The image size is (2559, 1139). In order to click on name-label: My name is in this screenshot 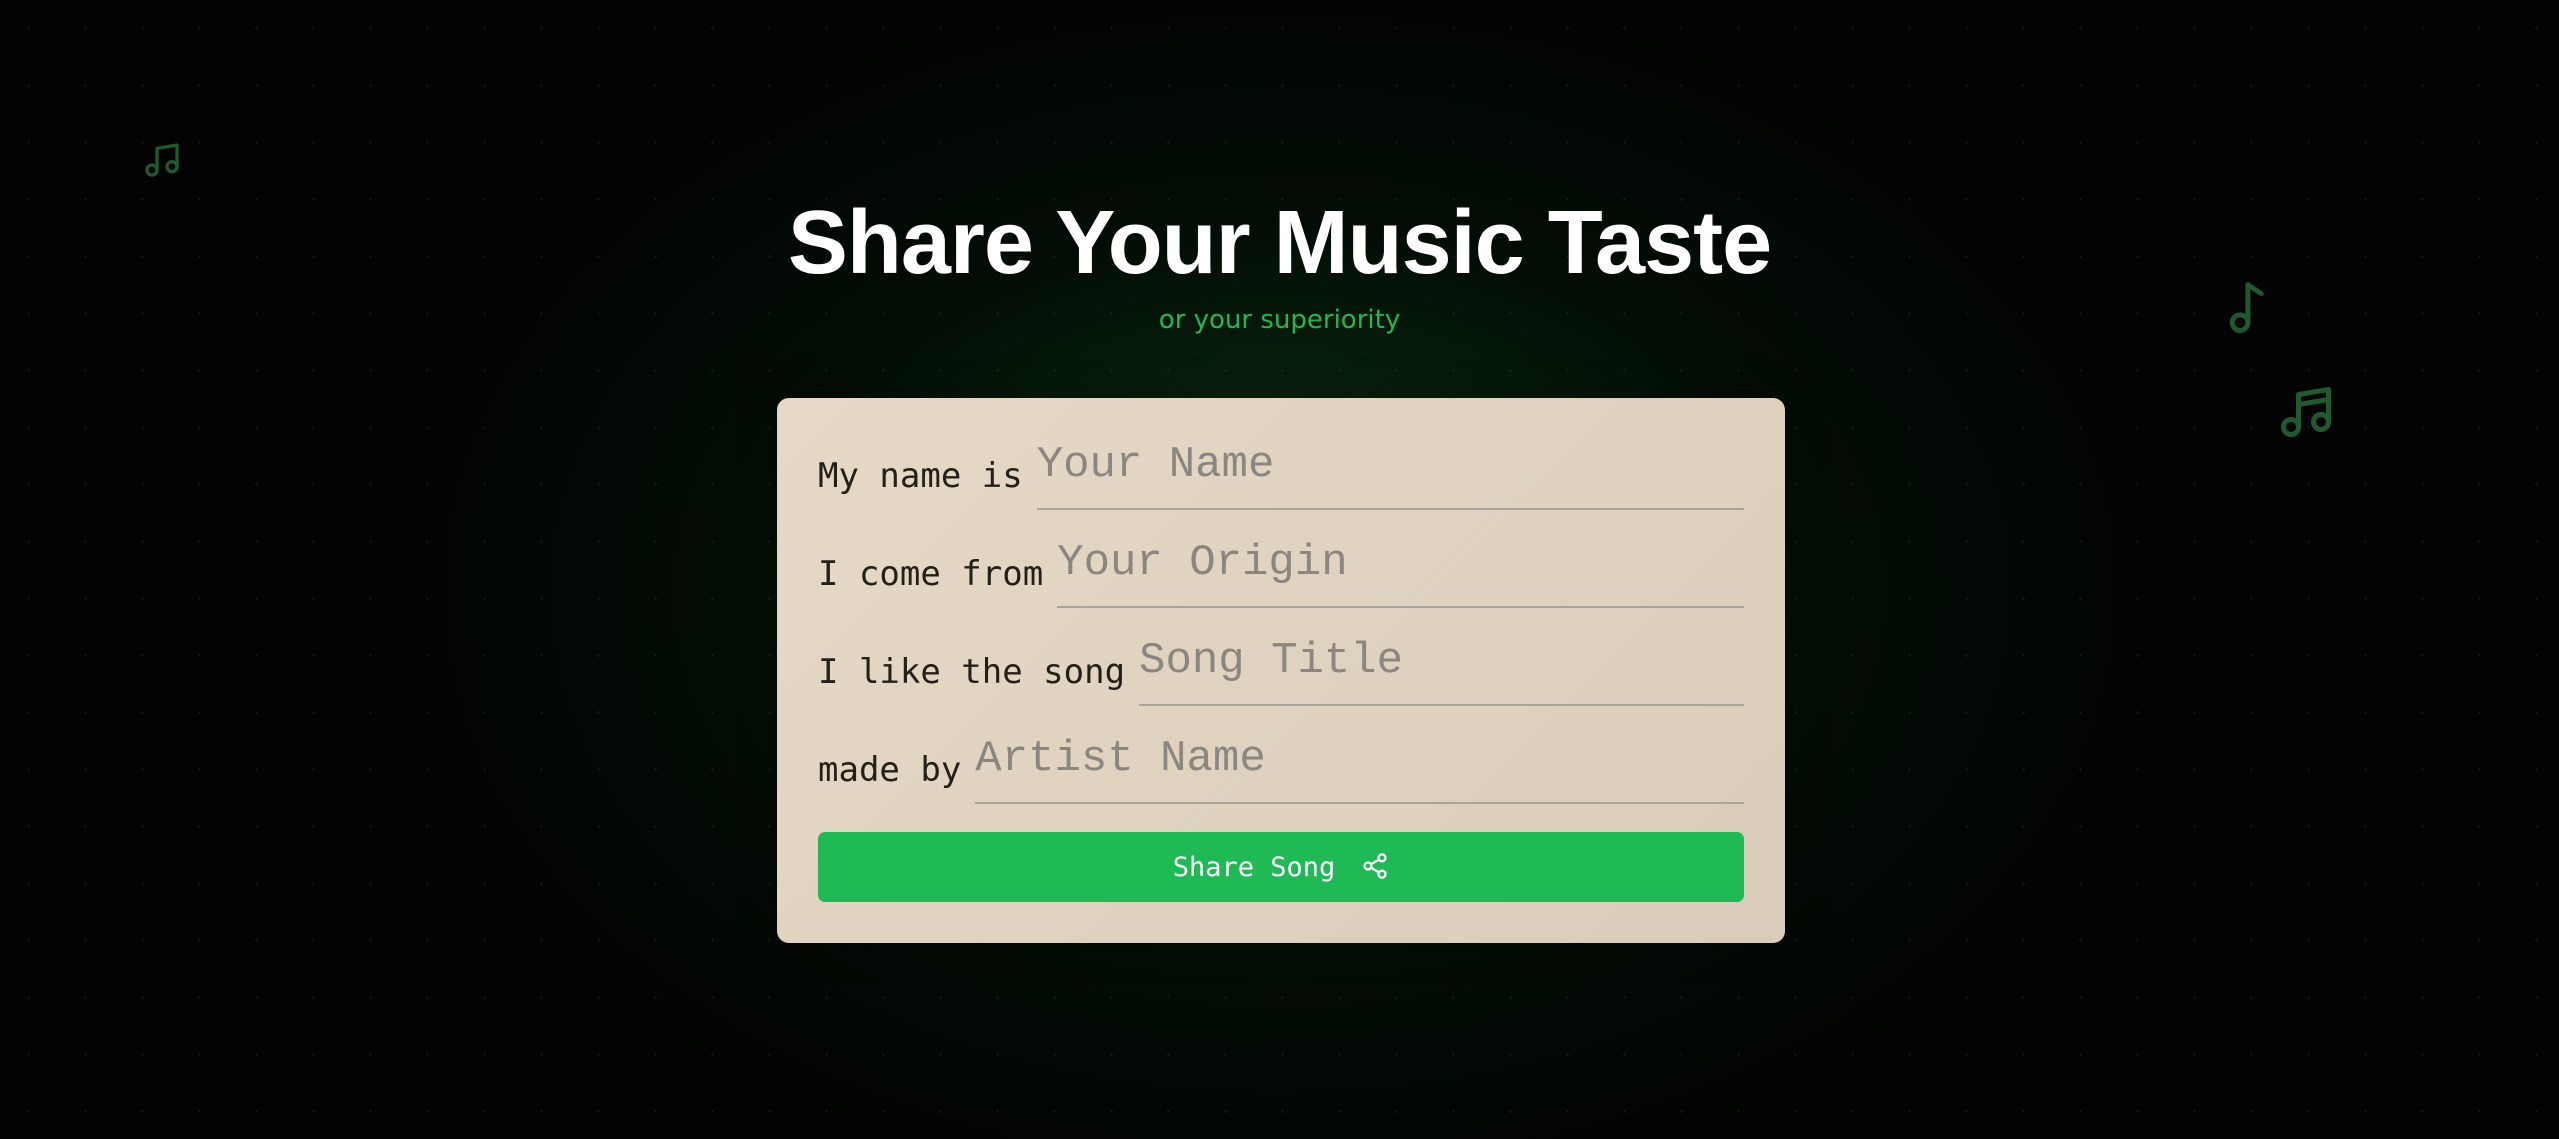, I will do `click(920, 476)`.